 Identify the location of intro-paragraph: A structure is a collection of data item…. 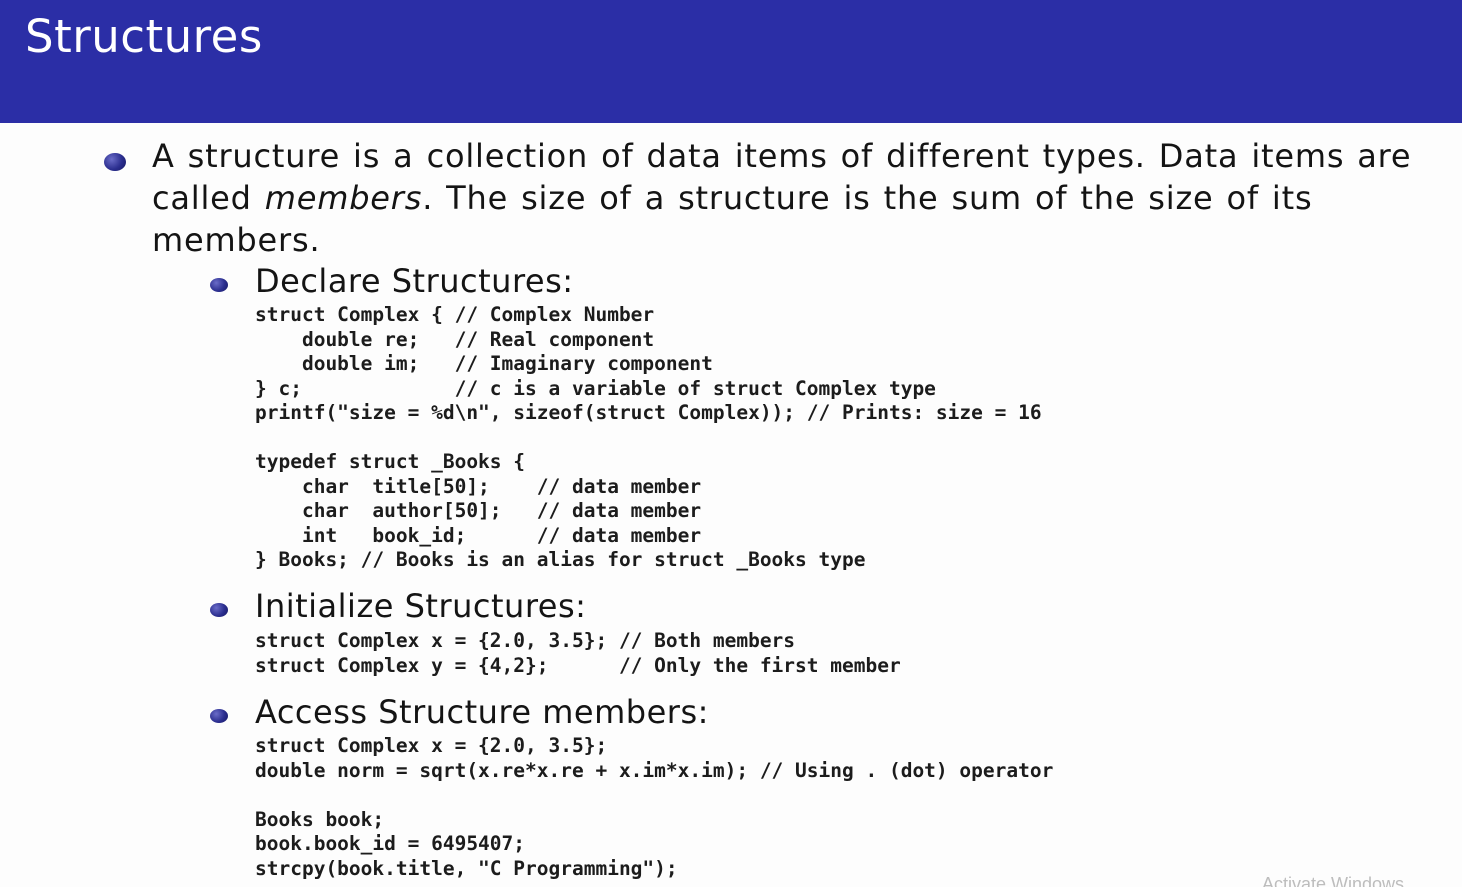
(782, 198).